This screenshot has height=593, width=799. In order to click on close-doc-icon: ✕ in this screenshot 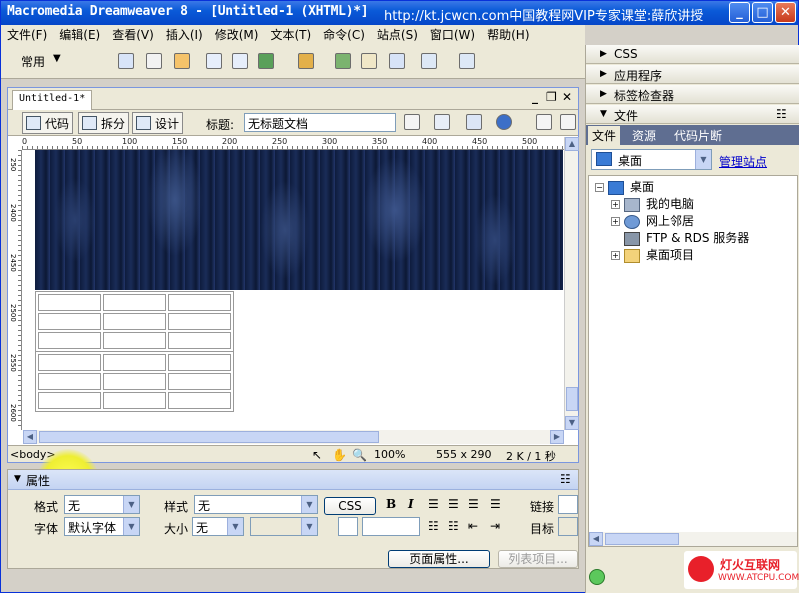, I will do `click(567, 97)`.